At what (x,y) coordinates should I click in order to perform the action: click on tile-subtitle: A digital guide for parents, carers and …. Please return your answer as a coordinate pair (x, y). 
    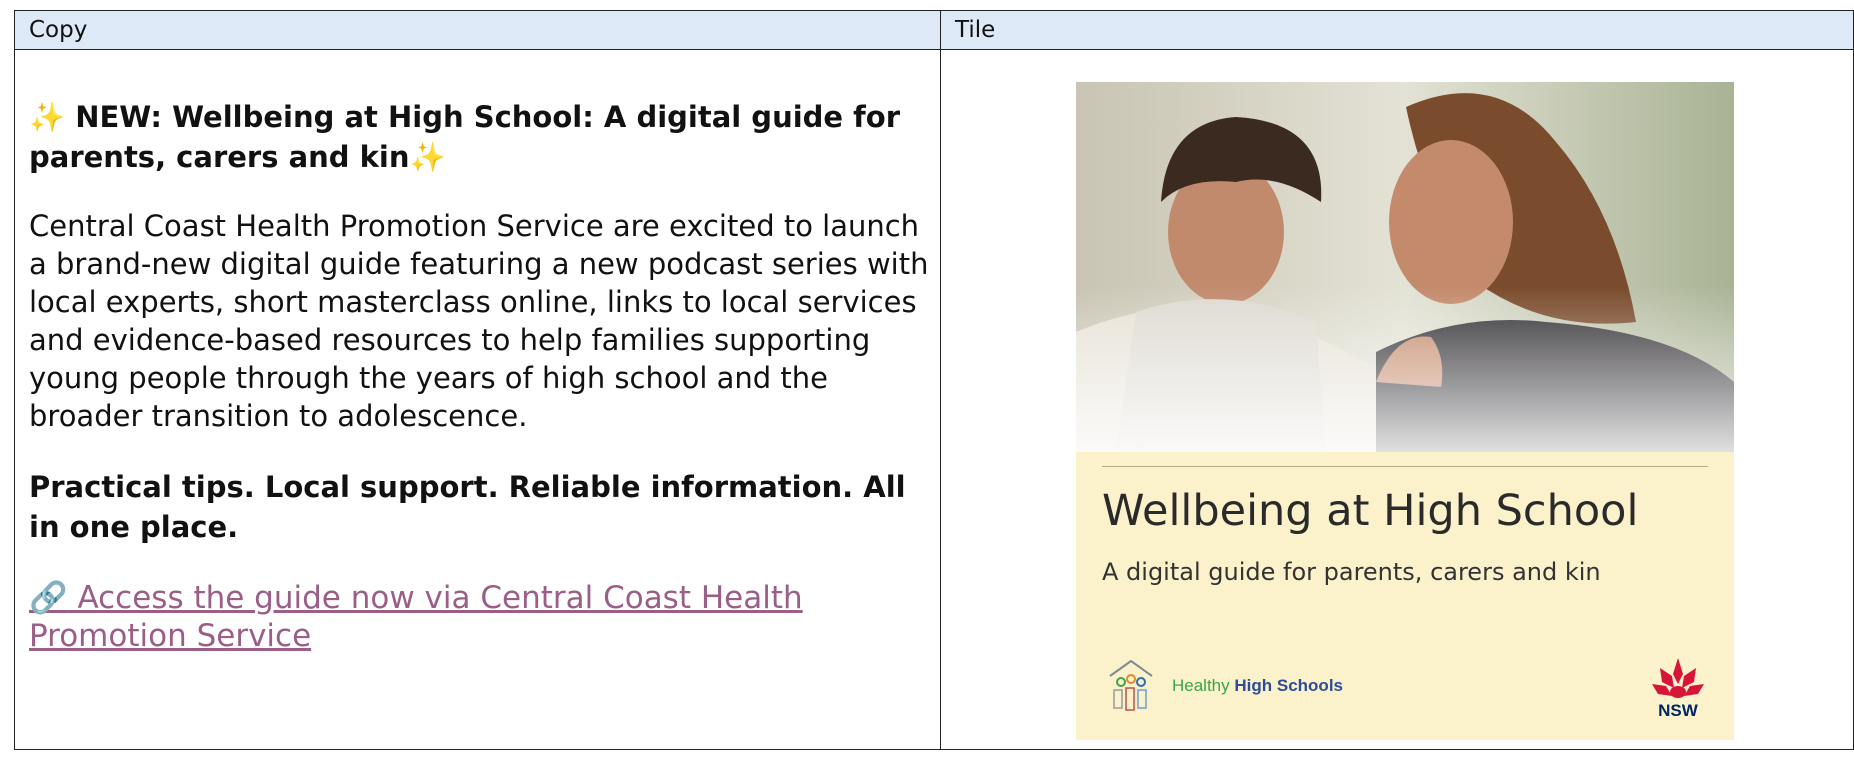
    Looking at the image, I should click on (1351, 572).